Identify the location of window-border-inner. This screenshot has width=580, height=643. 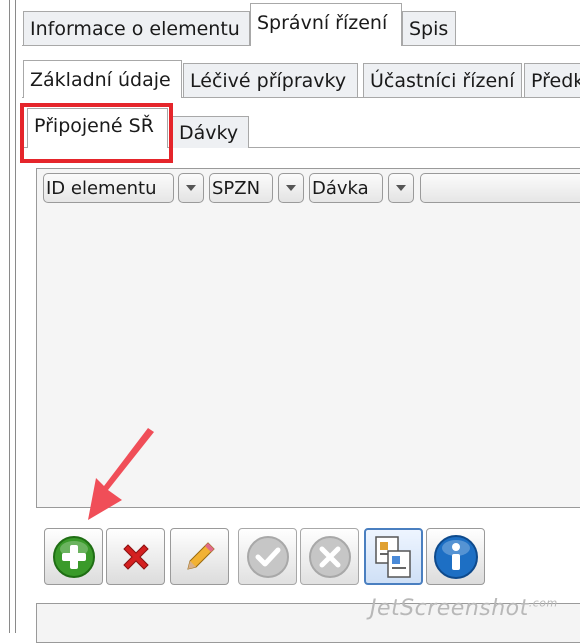
(15, 316).